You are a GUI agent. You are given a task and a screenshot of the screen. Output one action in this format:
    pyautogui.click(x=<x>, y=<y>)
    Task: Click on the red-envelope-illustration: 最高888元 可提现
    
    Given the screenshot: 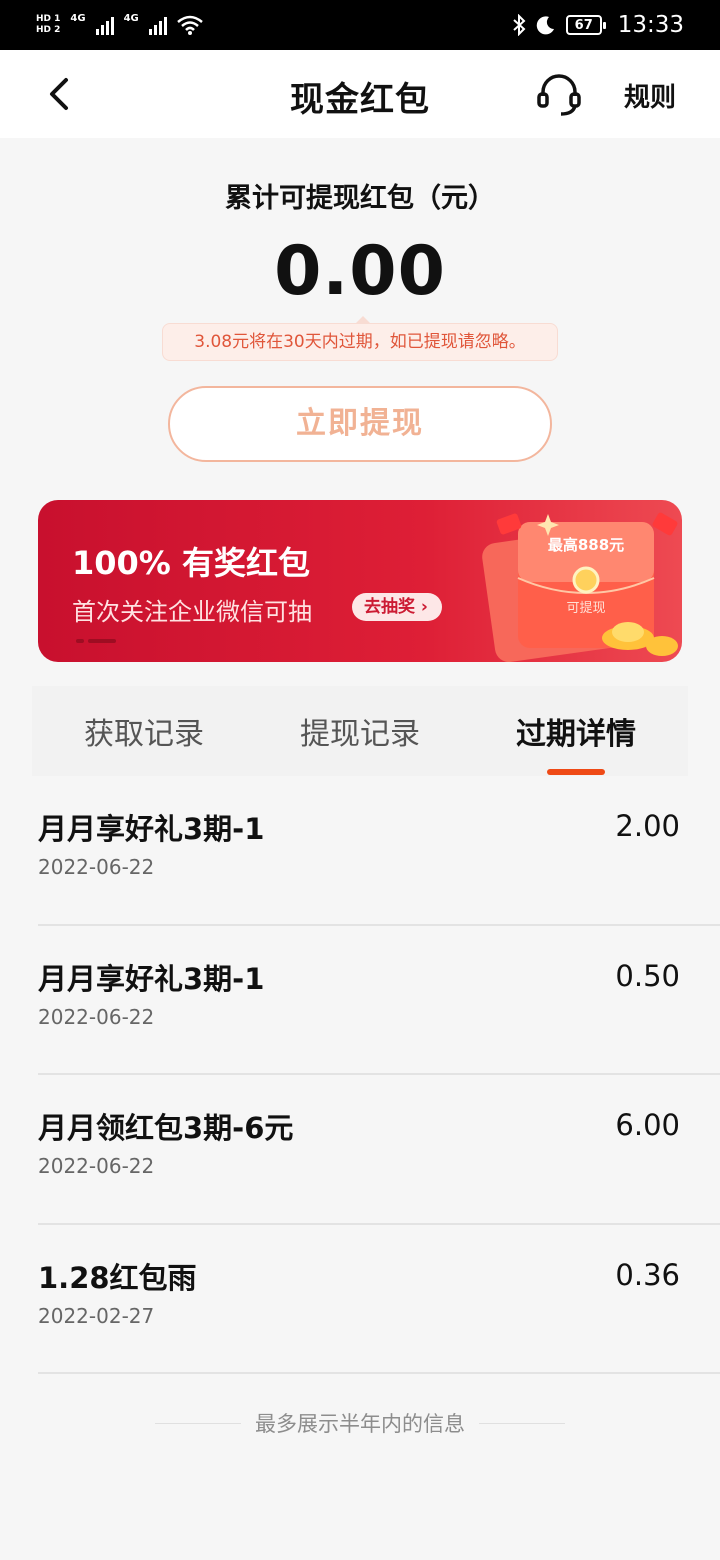 What is the action you would take?
    pyautogui.click(x=580, y=587)
    